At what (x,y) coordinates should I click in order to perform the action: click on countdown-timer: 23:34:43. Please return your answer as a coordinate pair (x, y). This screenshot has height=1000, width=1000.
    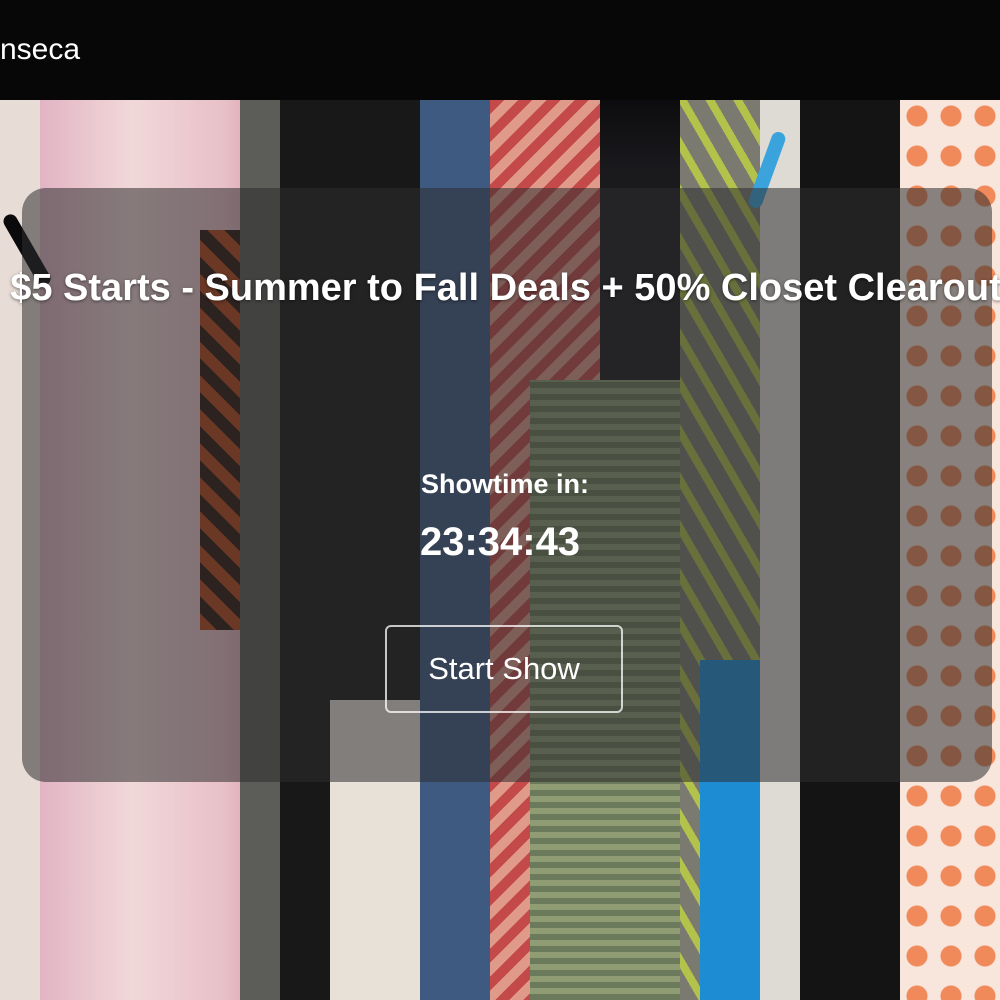
    Looking at the image, I should click on (500, 542).